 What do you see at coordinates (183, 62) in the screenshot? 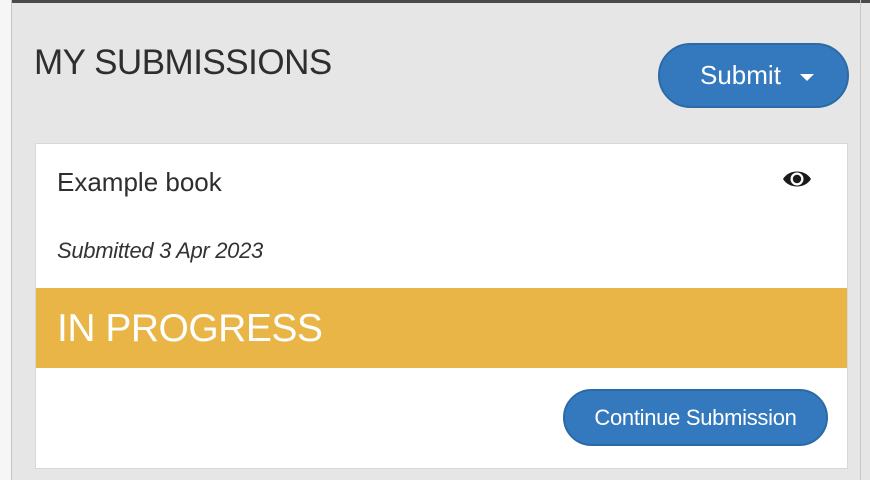
I see `page-title: MY SUBMISSIONS` at bounding box center [183, 62].